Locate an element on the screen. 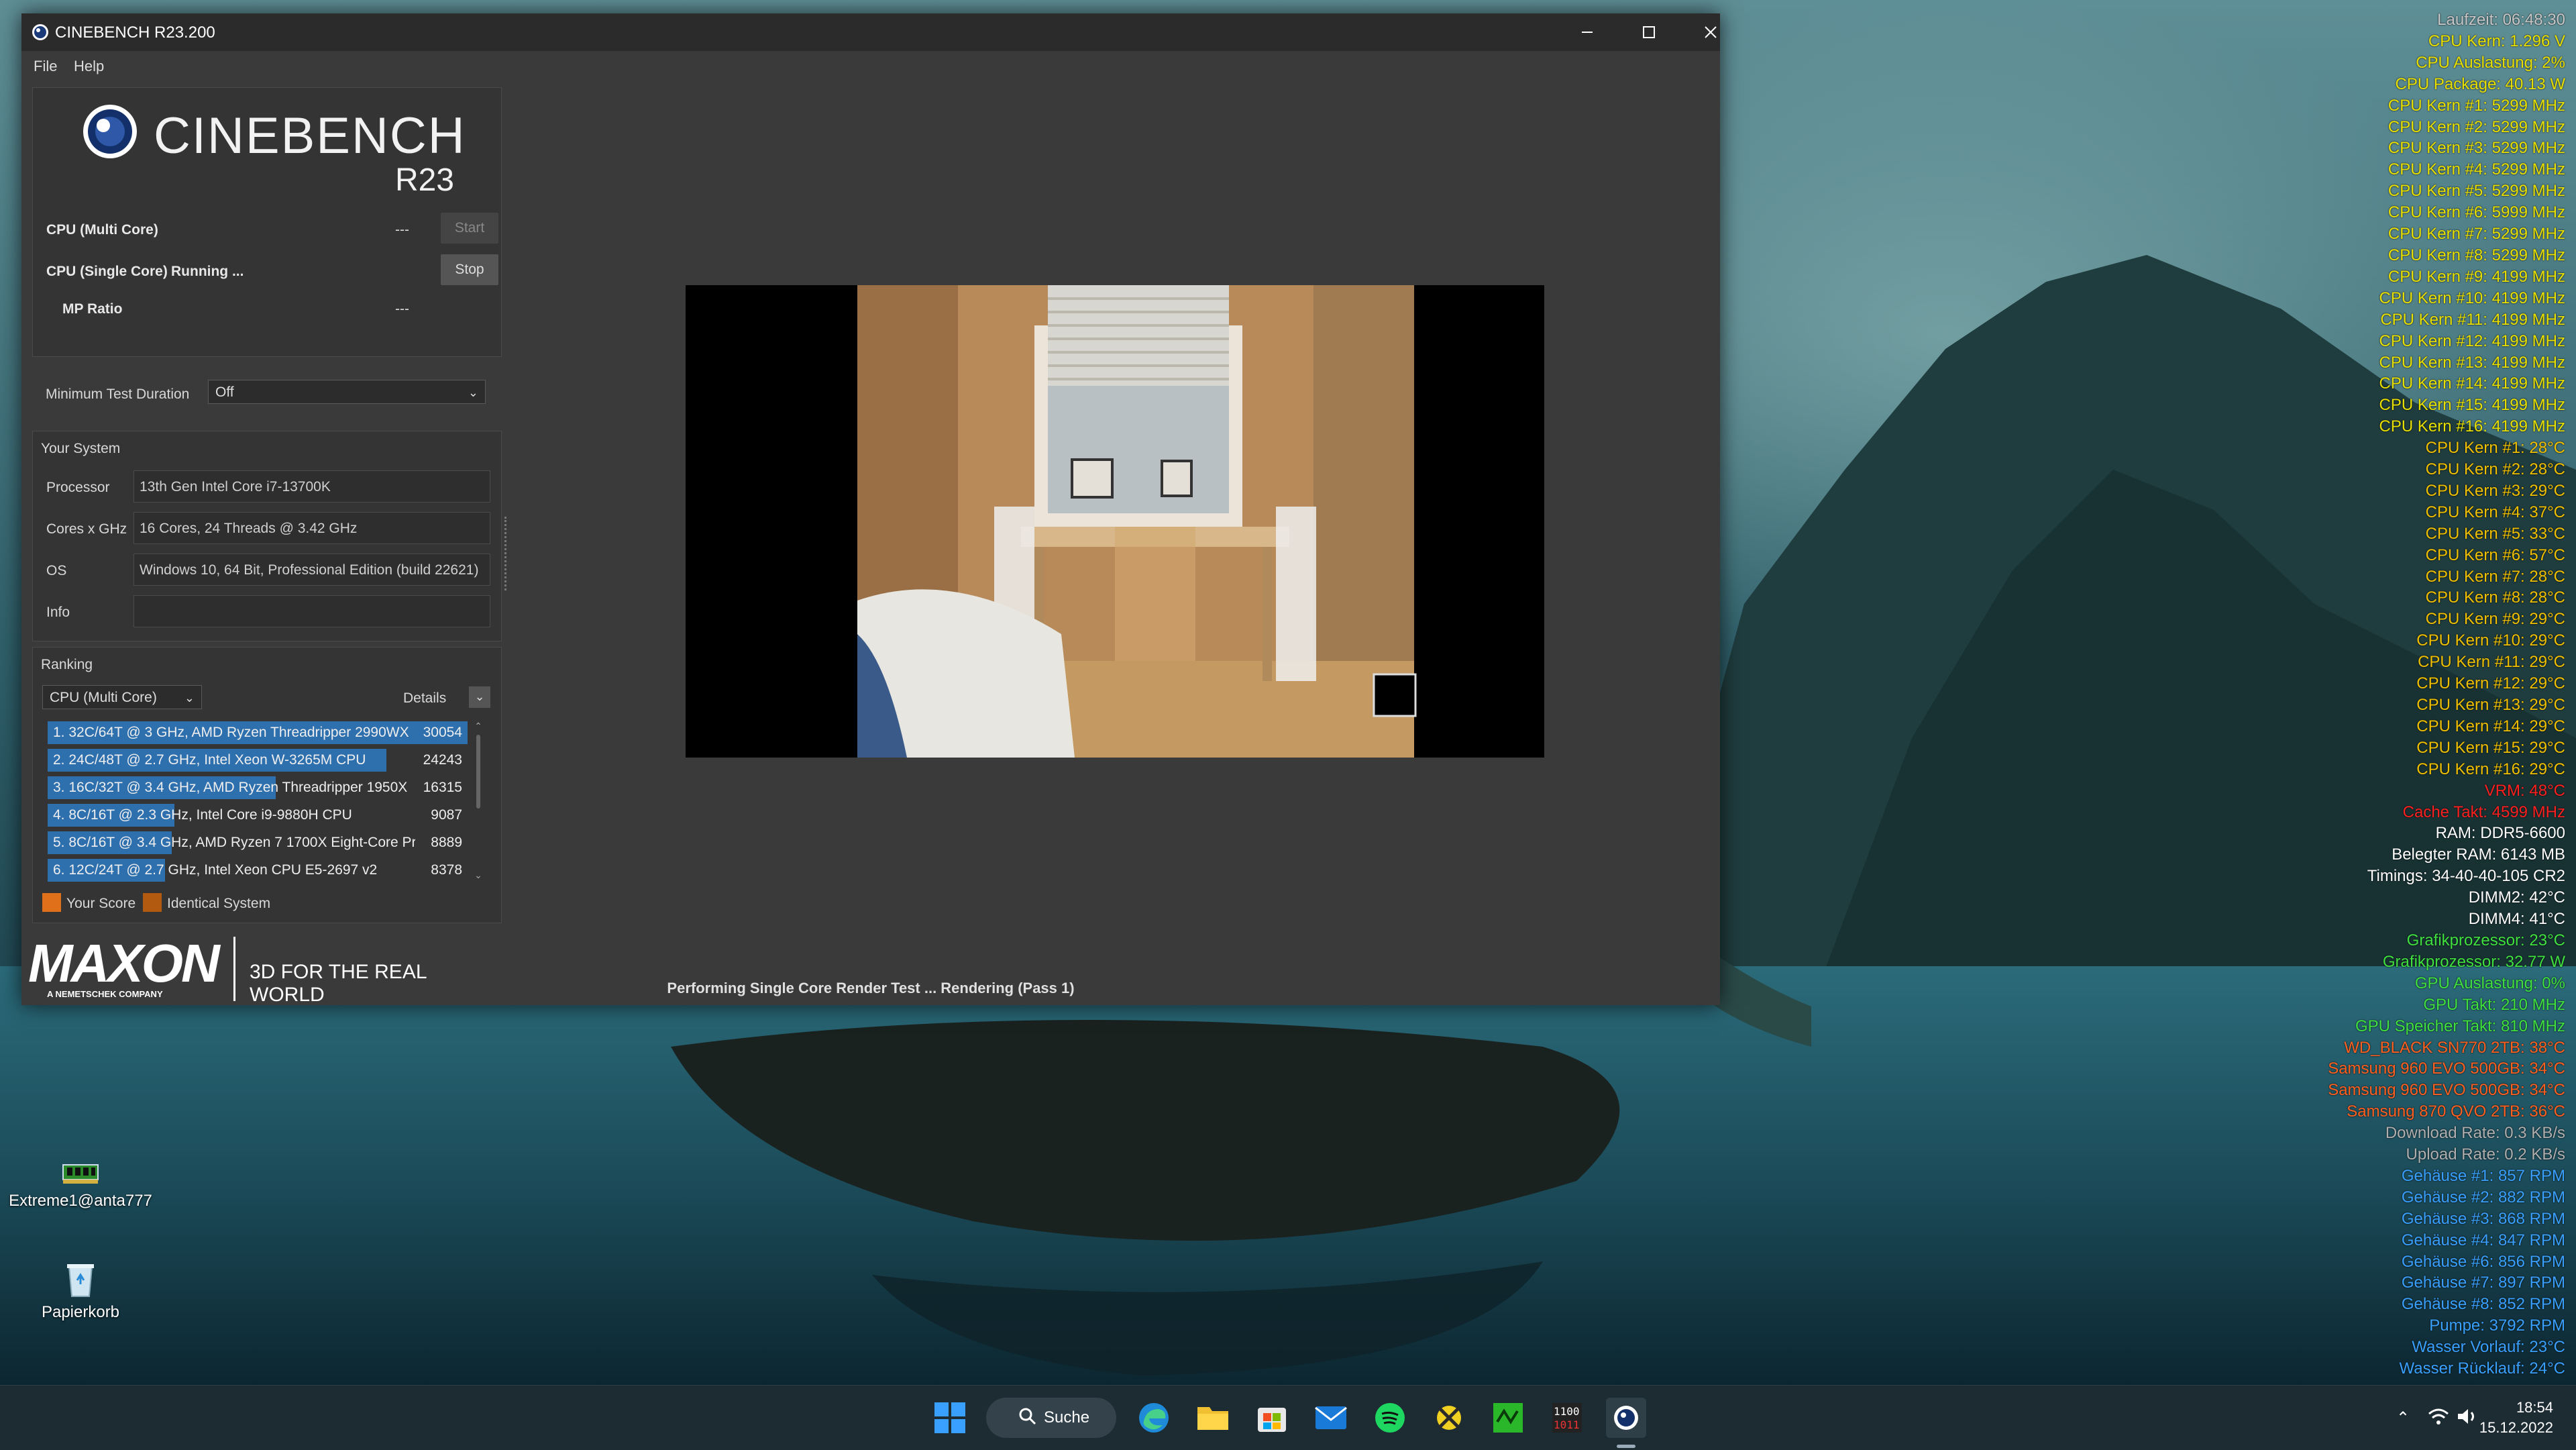 The width and height of the screenshot is (2576, 1450). sensor-reading: VRM: 48°C is located at coordinates (2524, 790).